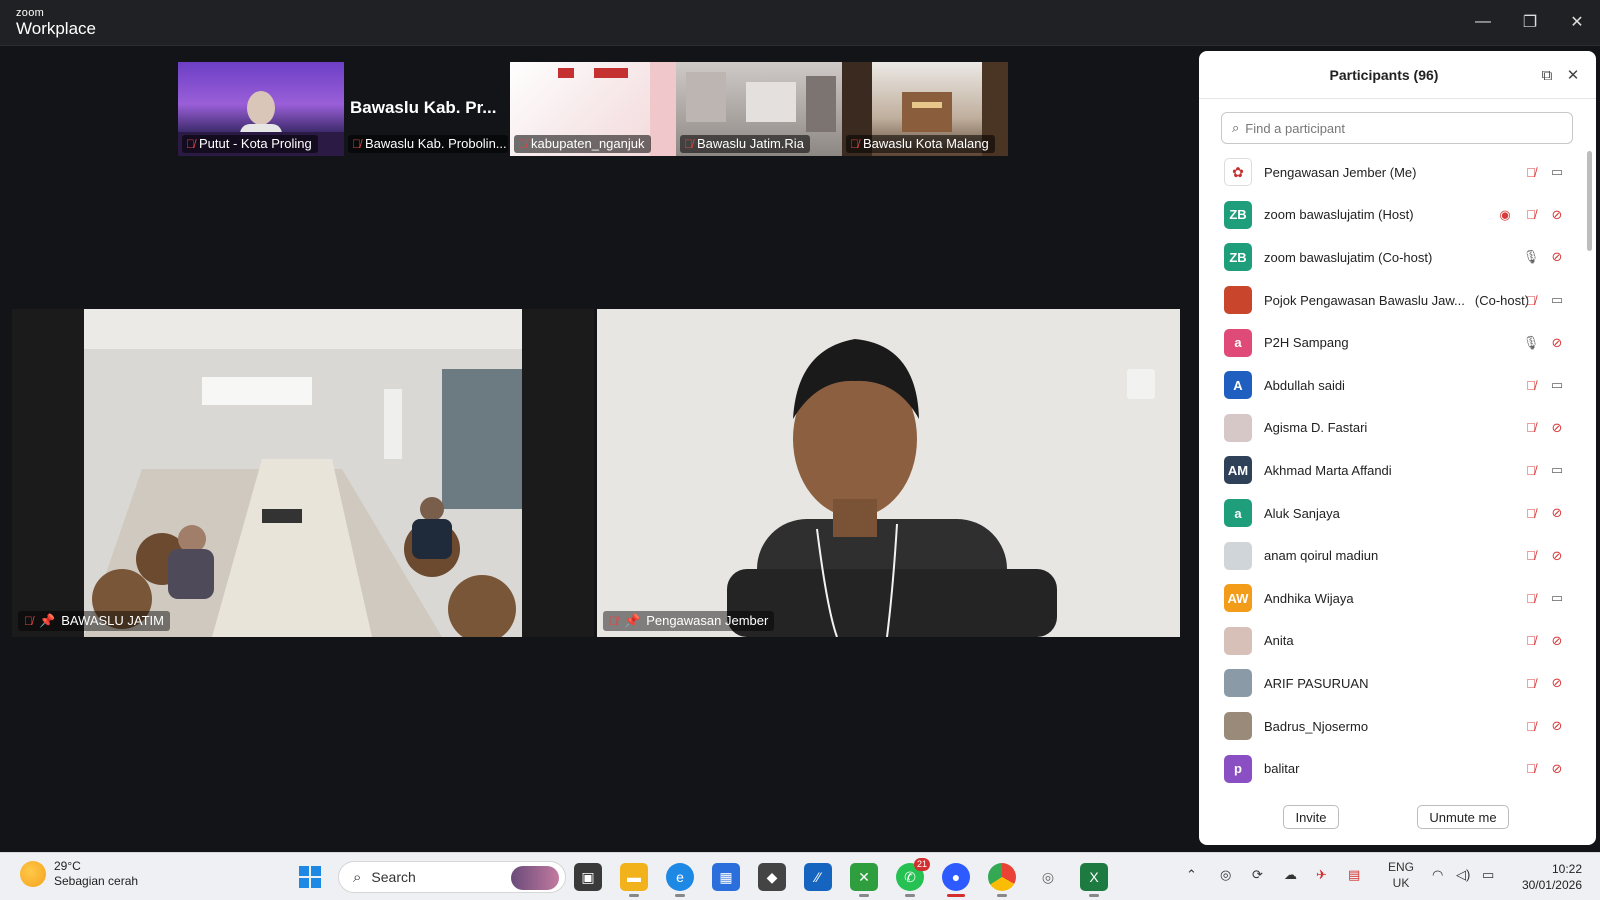 This screenshot has width=1600, height=900. What do you see at coordinates (1397, 215) in the screenshot?
I see `participant-row: ZB zoom bawaslujatim (Host) ◉ 🎙̸ ⊘` at bounding box center [1397, 215].